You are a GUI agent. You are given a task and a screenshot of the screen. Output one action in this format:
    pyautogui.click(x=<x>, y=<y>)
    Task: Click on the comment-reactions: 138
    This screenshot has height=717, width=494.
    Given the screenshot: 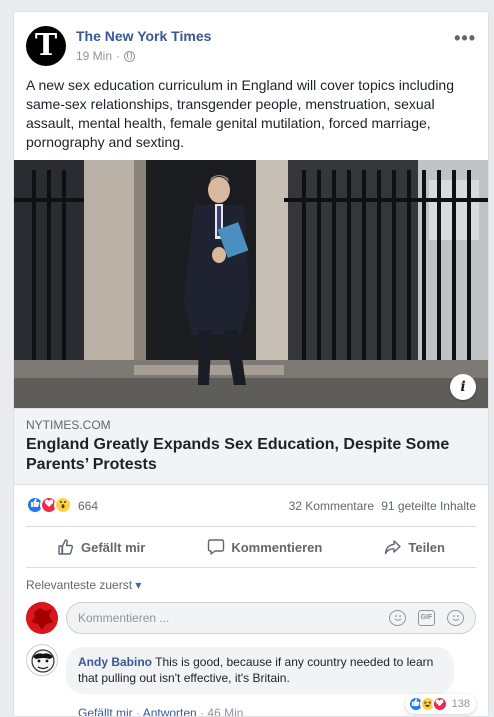 What is the action you would take?
    pyautogui.click(x=440, y=704)
    